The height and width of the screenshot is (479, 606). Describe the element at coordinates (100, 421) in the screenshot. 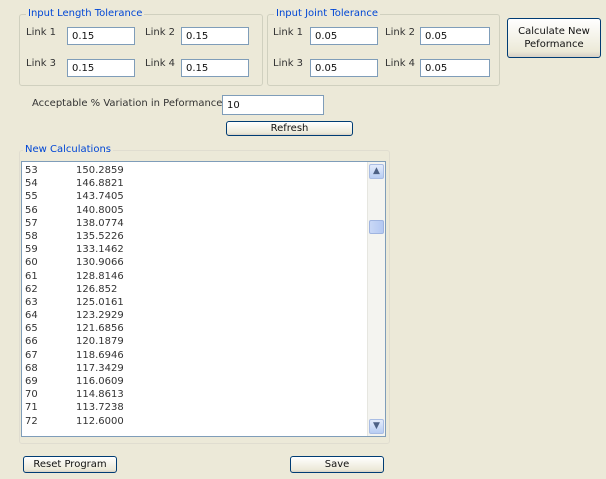

I see `row-value: 112.6000` at that location.